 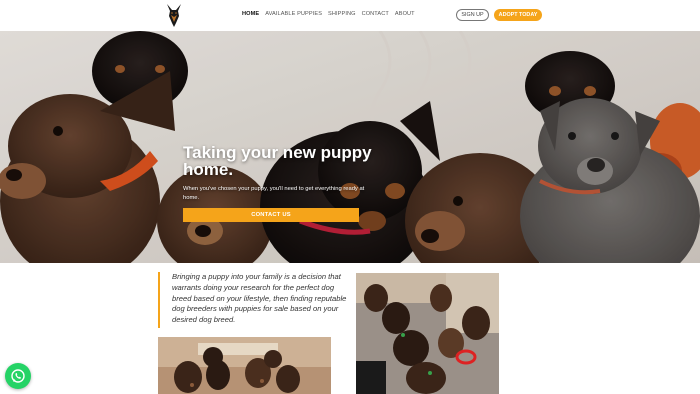 What do you see at coordinates (342, 14) in the screenshot?
I see `nav-shipping: SHIPPING` at bounding box center [342, 14].